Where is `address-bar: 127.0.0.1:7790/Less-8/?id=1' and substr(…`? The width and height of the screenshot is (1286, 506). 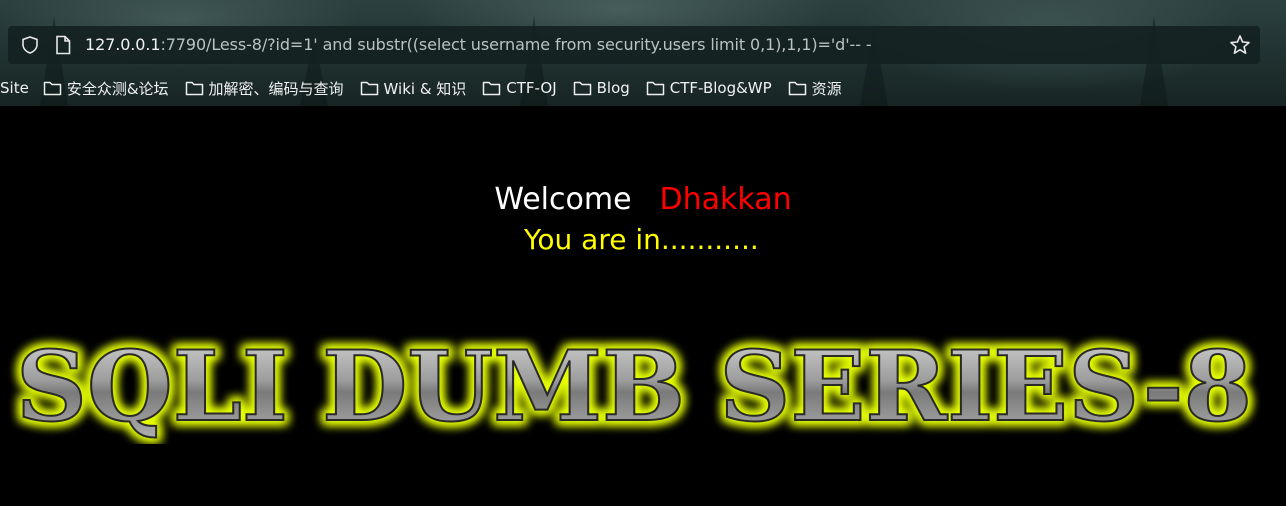 address-bar: 127.0.0.1:7790/Less-8/?id=1' and substr(… is located at coordinates (634, 45).